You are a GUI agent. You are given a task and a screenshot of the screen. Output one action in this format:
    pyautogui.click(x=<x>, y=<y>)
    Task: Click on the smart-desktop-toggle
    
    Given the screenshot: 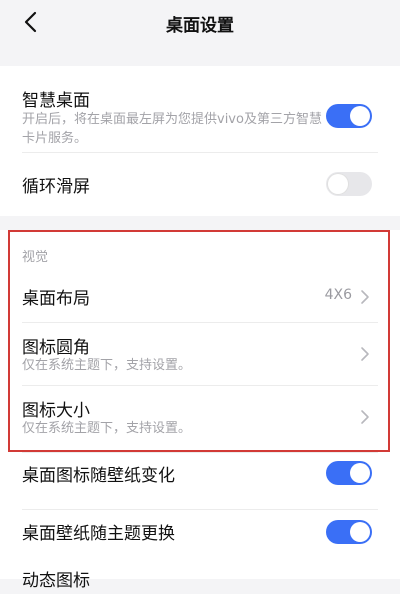 What is the action you would take?
    pyautogui.click(x=349, y=116)
    